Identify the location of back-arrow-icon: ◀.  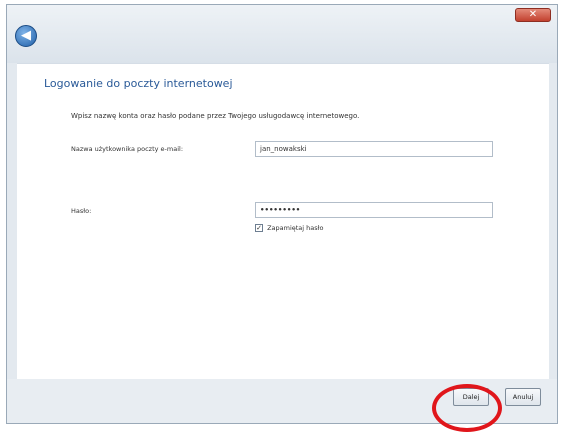
(26, 36).